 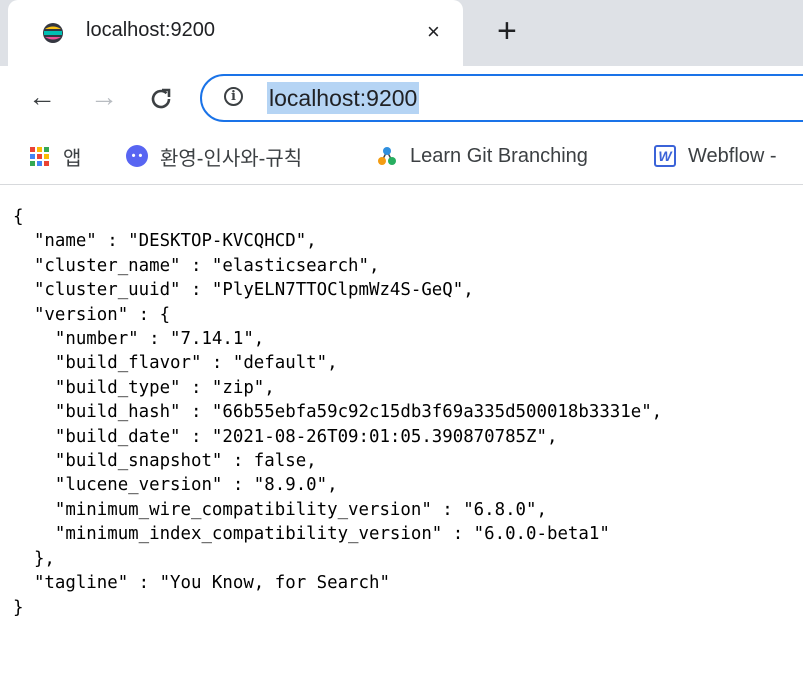 I want to click on json-line: }, so click(x=18, y=607).